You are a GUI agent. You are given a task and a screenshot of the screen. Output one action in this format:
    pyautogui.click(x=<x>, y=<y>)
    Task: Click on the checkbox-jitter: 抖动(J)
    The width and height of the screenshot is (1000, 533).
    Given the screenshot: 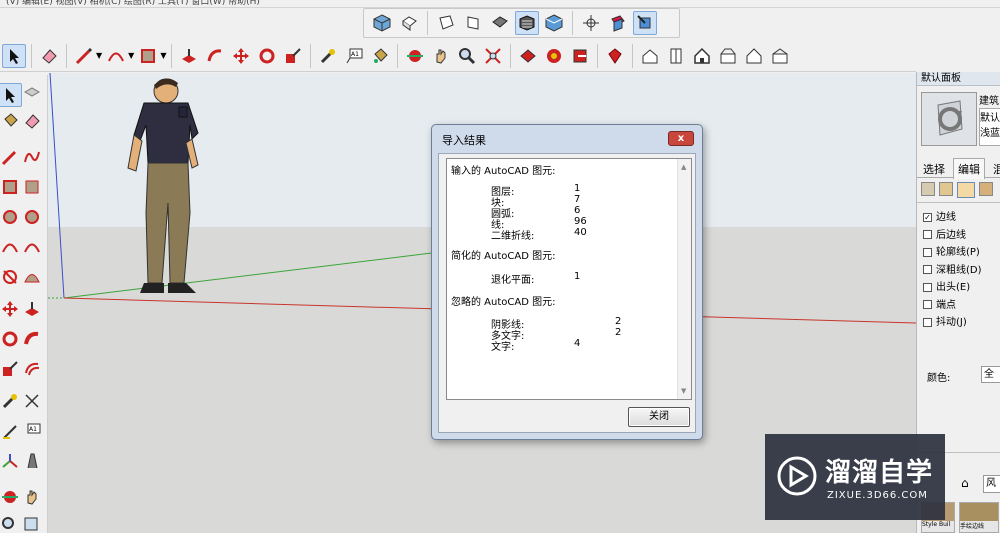 What is the action you would take?
    pyautogui.click(x=952, y=323)
    